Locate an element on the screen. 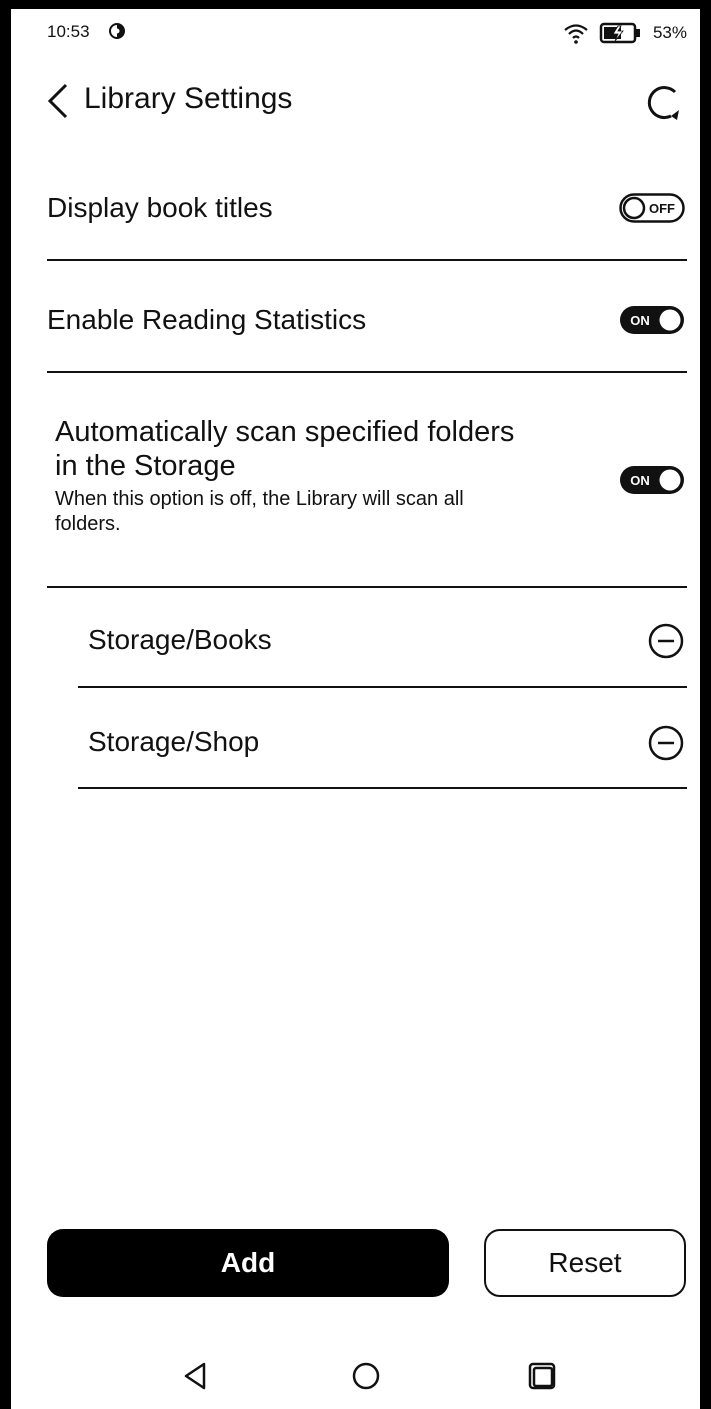 The image size is (711, 1409). battery-charging-icon is located at coordinates (619, 33).